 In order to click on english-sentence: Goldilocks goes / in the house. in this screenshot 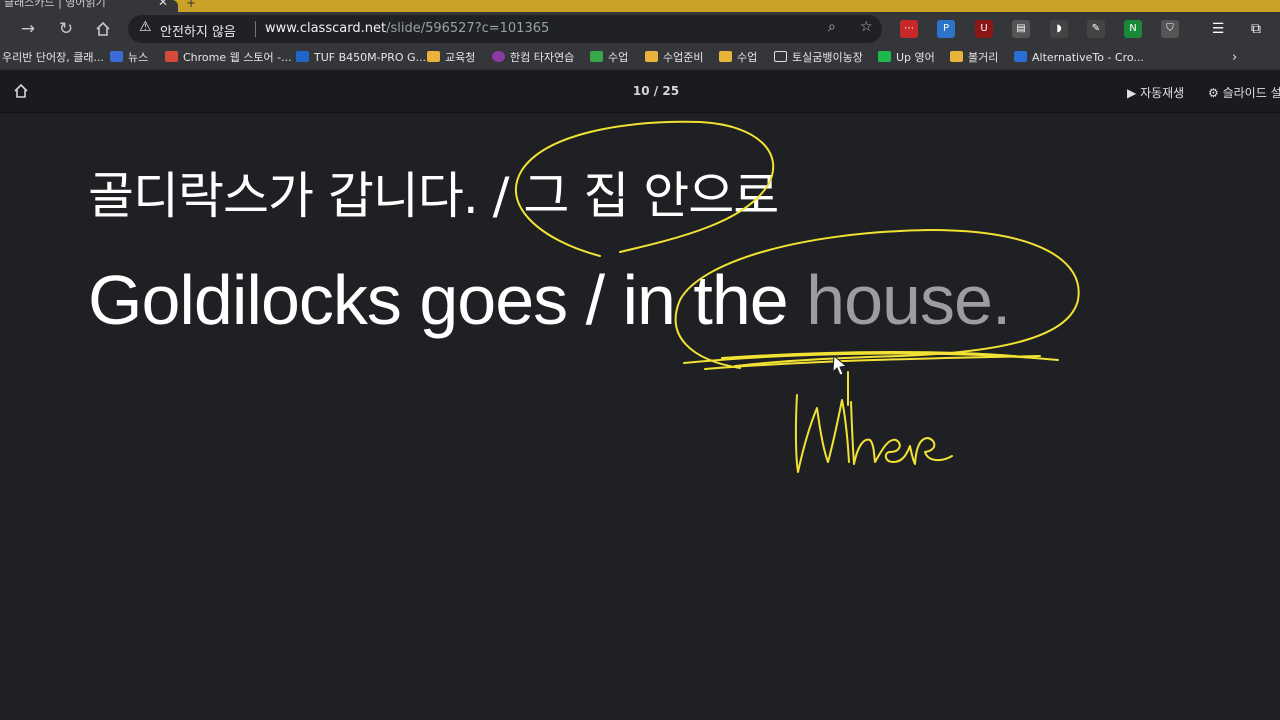, I will do `click(549, 300)`.